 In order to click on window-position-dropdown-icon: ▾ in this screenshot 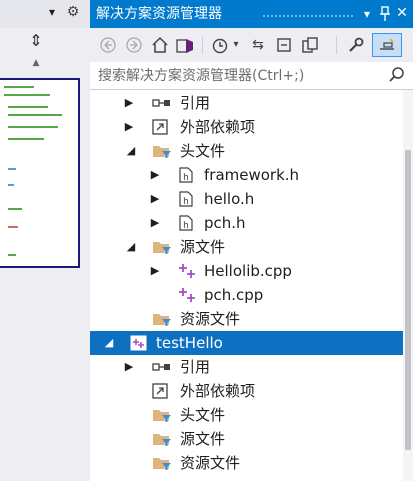, I will do `click(367, 14)`.